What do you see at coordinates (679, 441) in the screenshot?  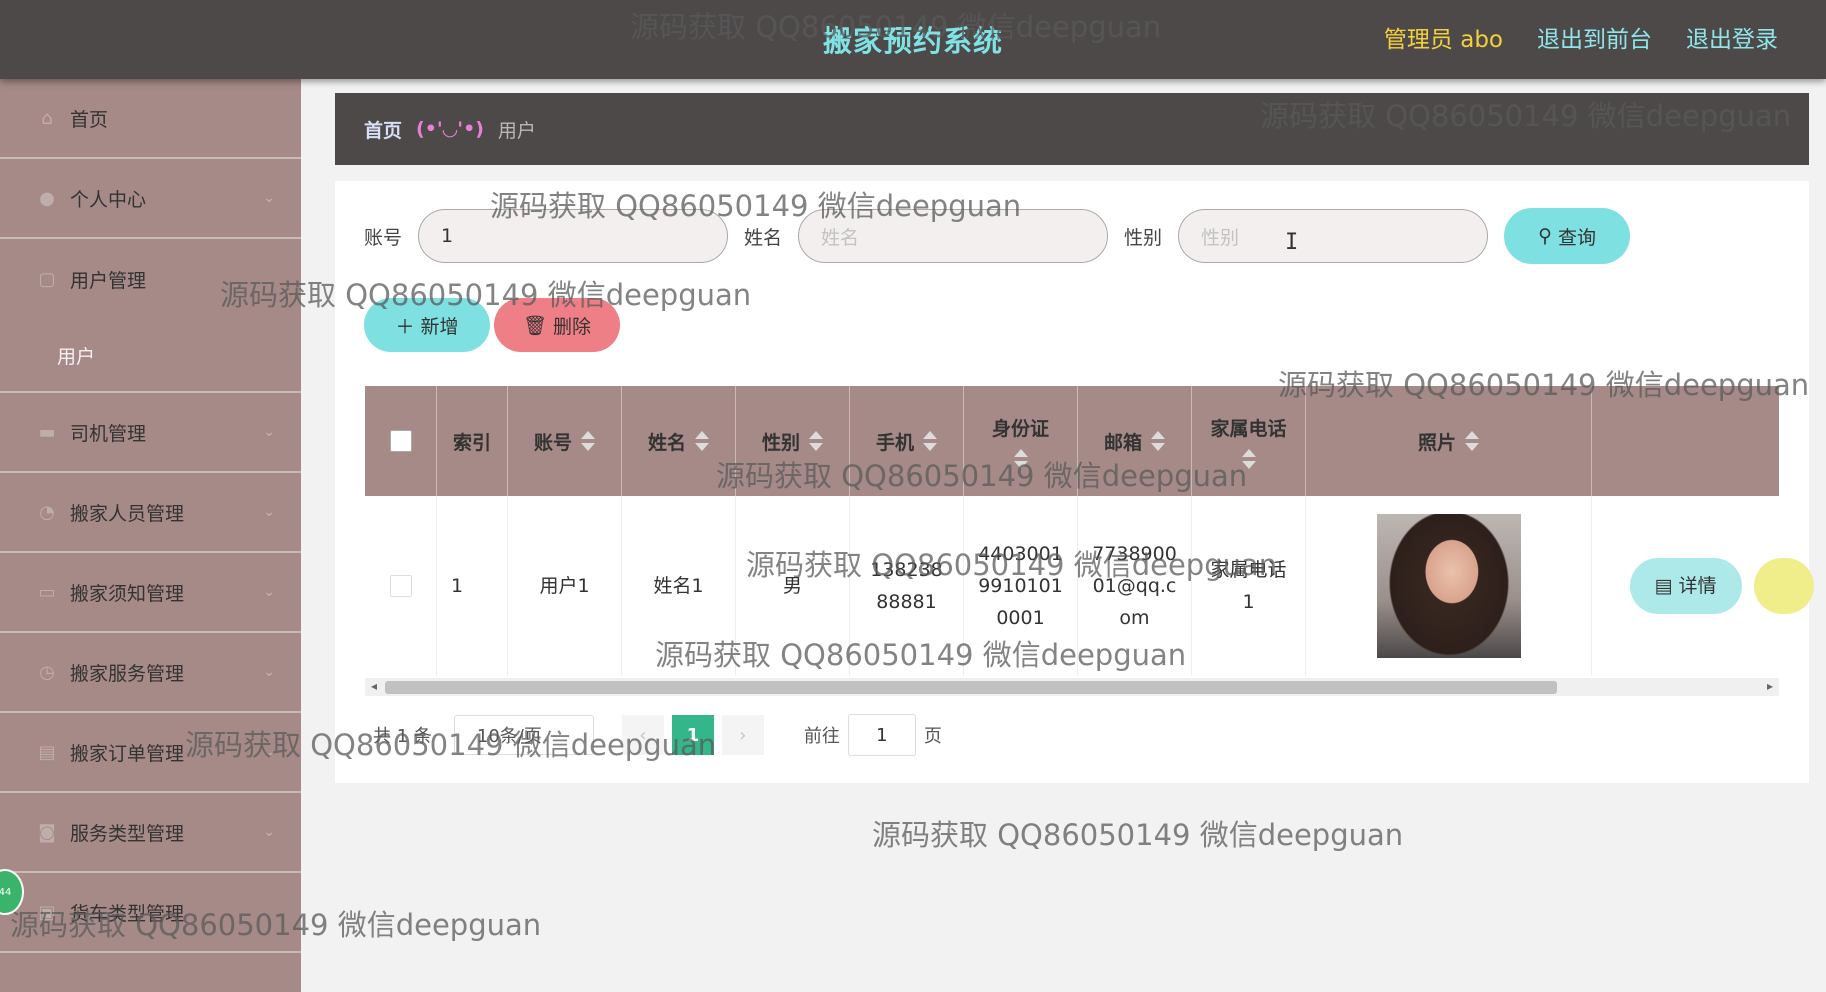 I see `header-name: 姓名` at bounding box center [679, 441].